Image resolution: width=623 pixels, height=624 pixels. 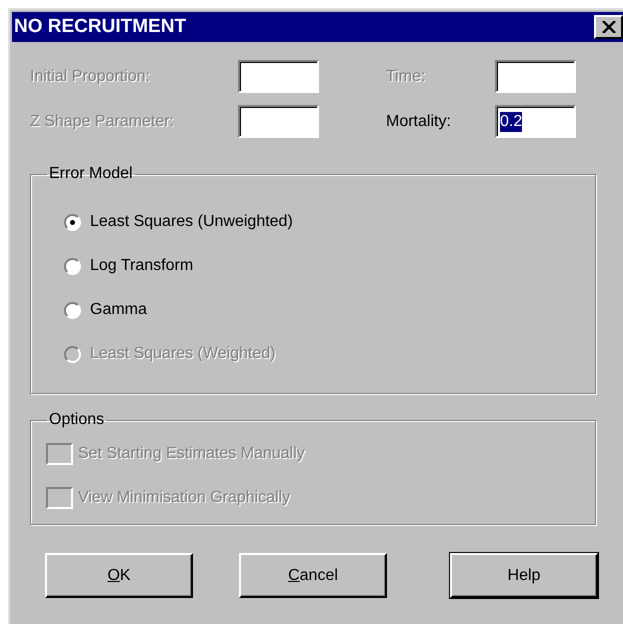 I want to click on dialog-button: Cancel, so click(x=313, y=575).